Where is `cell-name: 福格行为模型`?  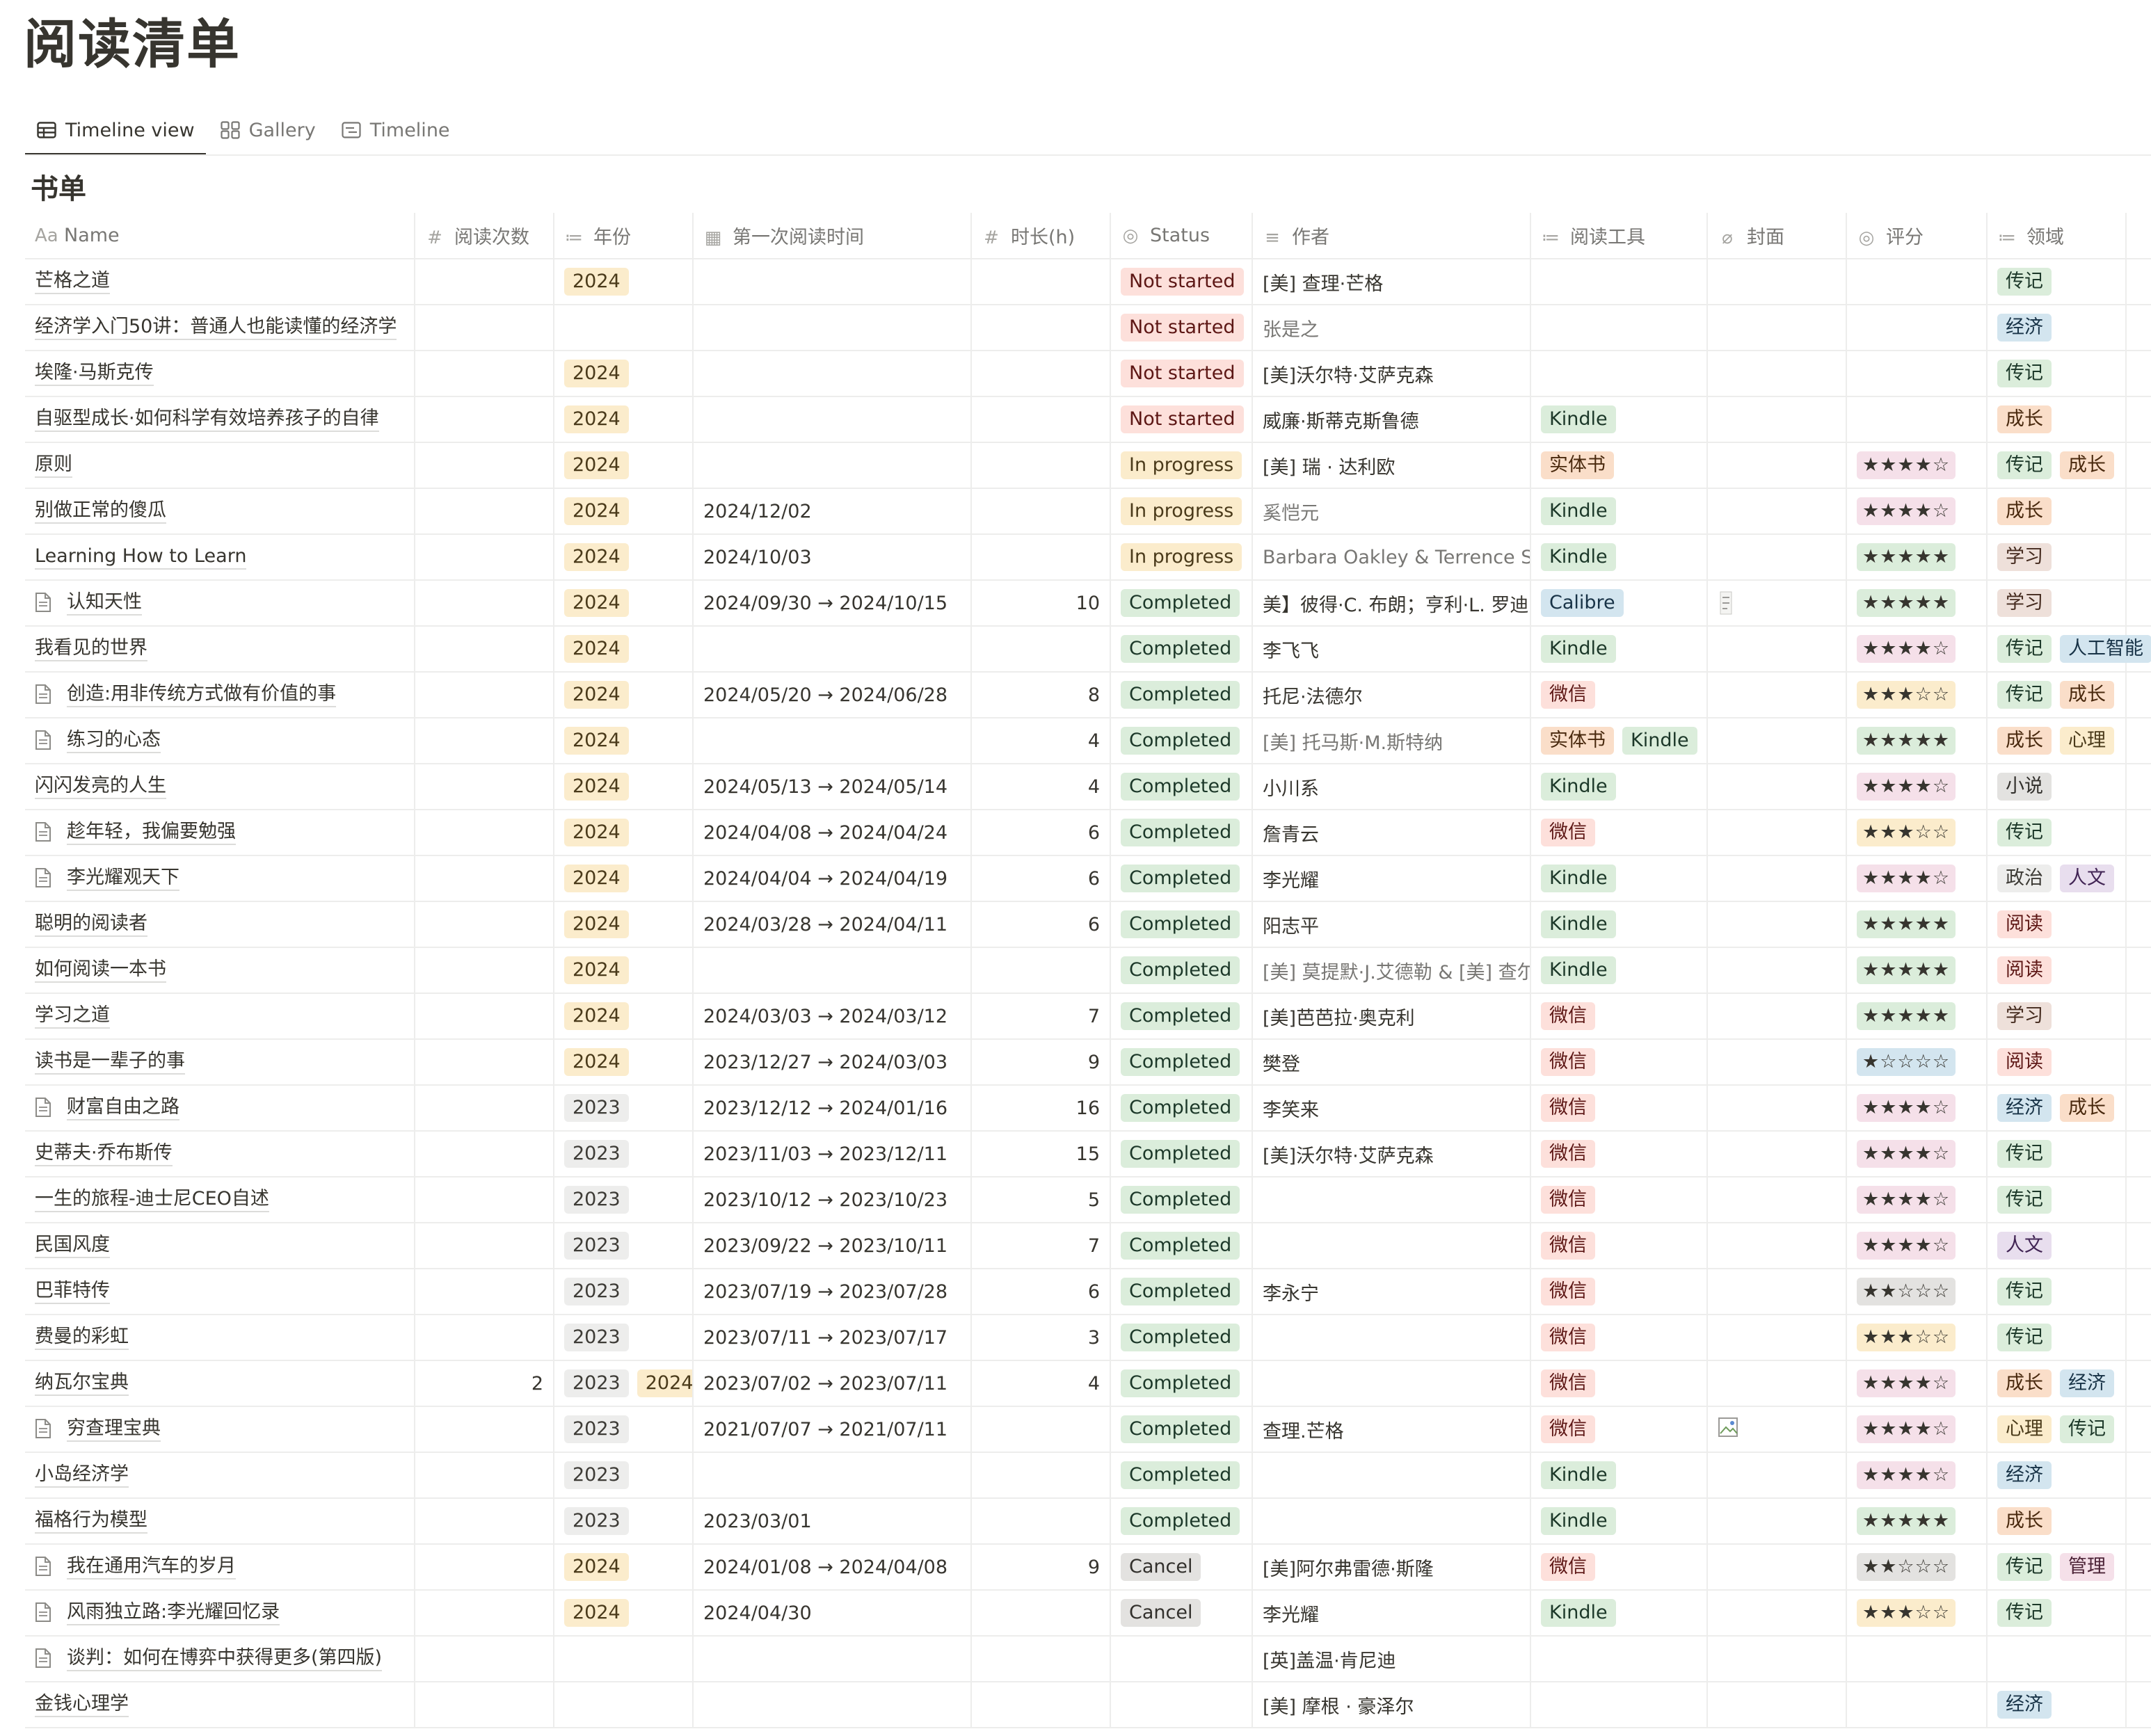
cell-name: 福格行为模型 is located at coordinates (220, 1521).